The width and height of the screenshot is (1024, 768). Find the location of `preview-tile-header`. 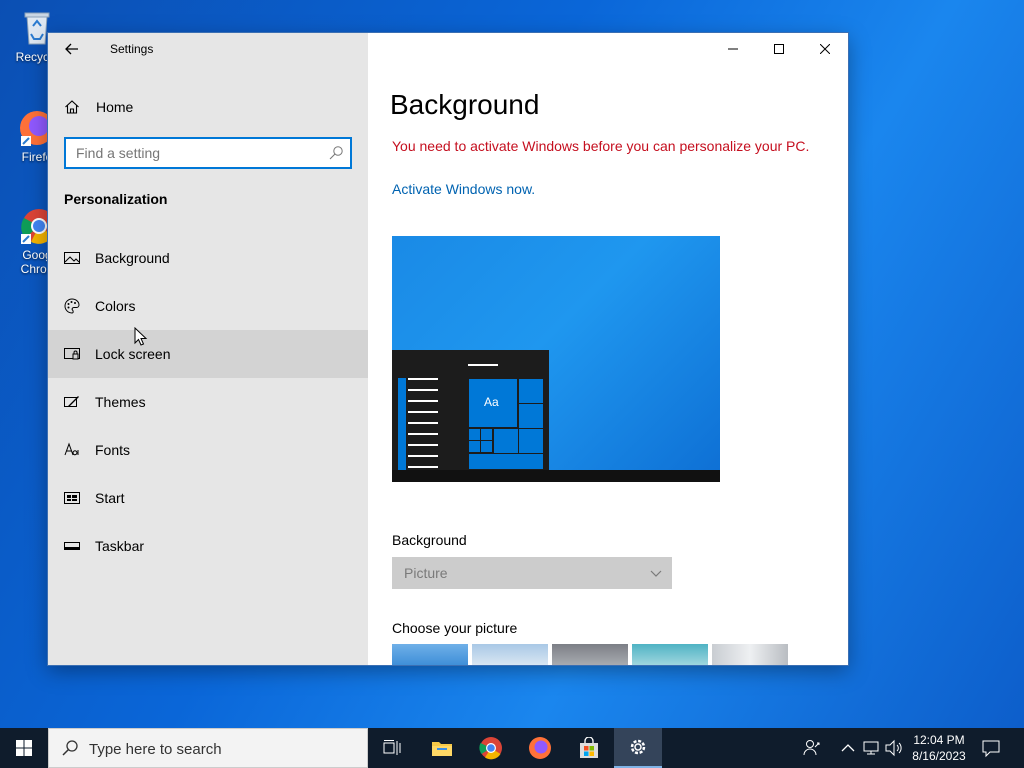

preview-tile-header is located at coordinates (483, 365).